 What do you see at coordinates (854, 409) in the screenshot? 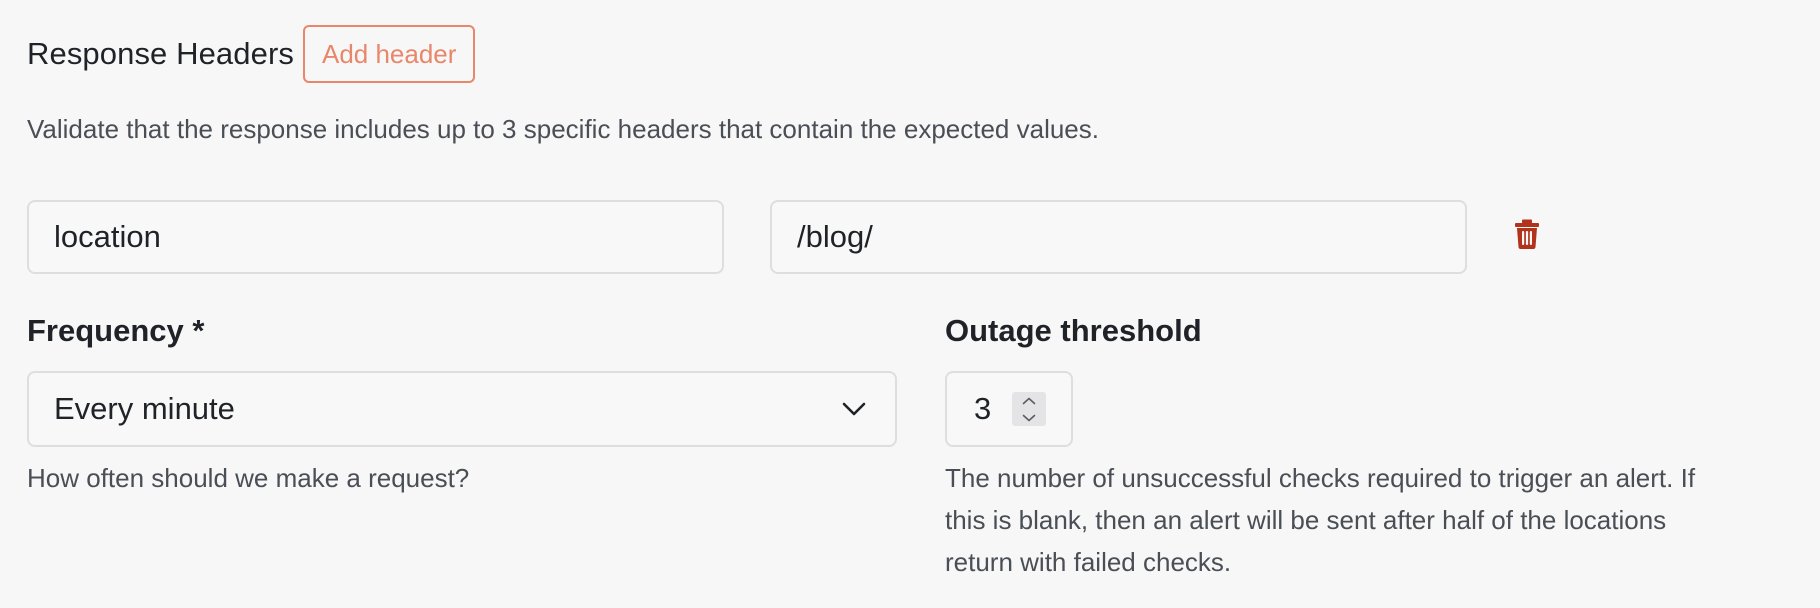
I see `chevron-down-icon` at bounding box center [854, 409].